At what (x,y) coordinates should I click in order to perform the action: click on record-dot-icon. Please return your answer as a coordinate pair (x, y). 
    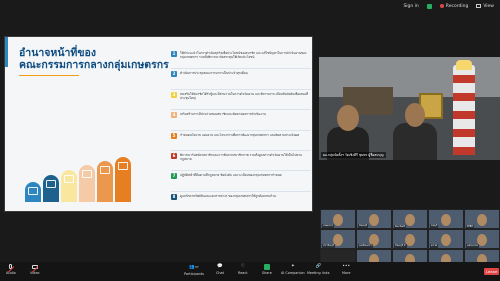
    Looking at the image, I should click on (441, 6).